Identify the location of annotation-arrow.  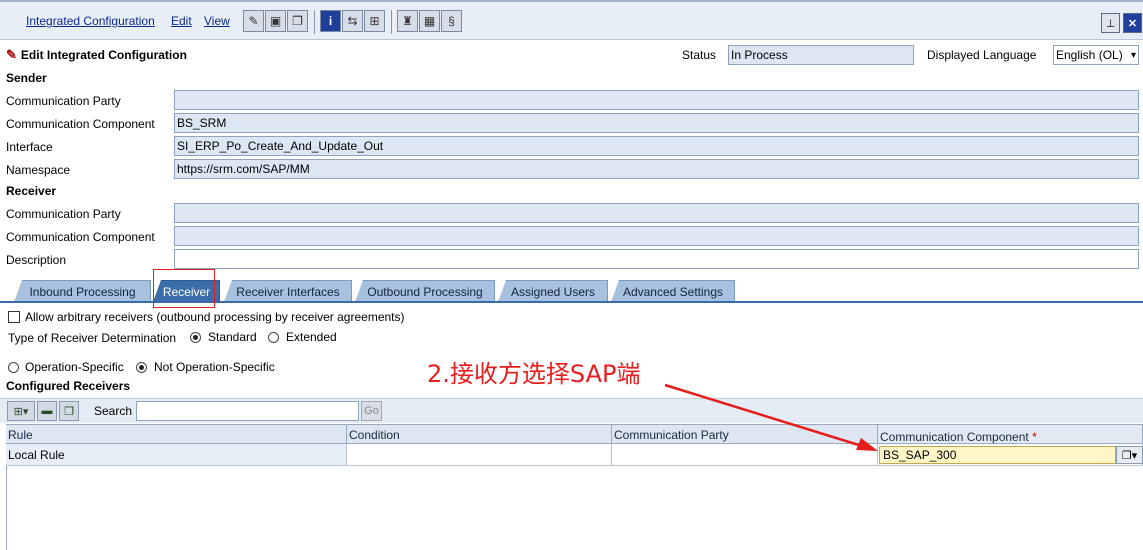
(771, 417).